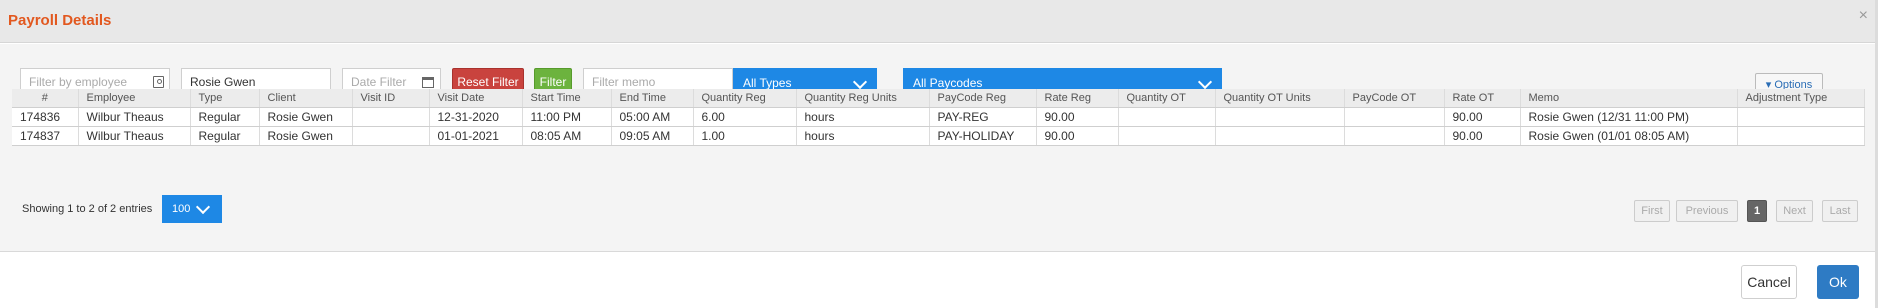 The image size is (1878, 308). What do you see at coordinates (428, 82) in the screenshot?
I see `calendar-icon` at bounding box center [428, 82].